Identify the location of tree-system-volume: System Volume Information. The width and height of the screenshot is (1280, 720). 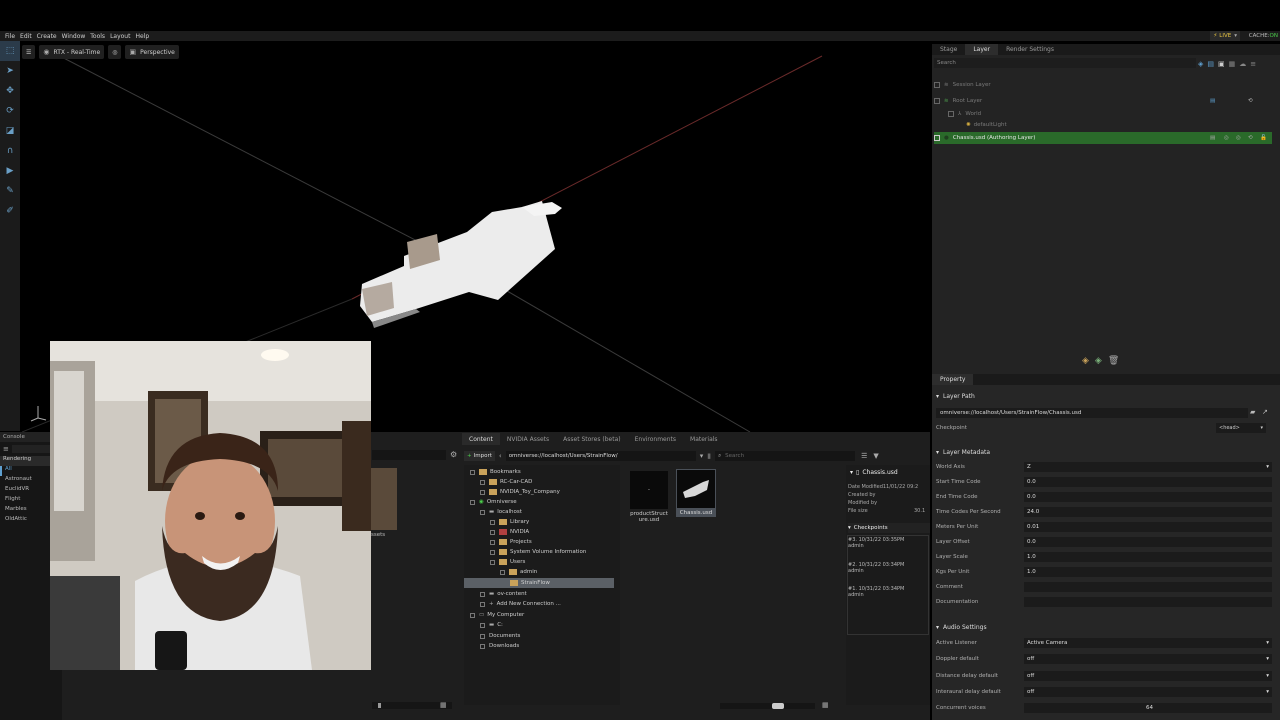
(538, 552).